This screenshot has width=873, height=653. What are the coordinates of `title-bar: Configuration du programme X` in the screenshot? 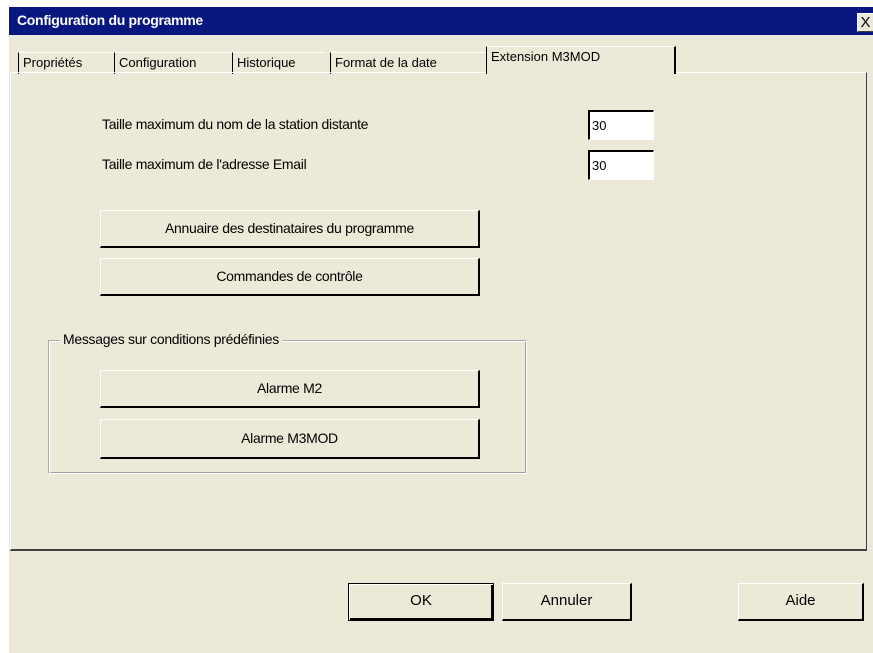 It's located at (441, 21).